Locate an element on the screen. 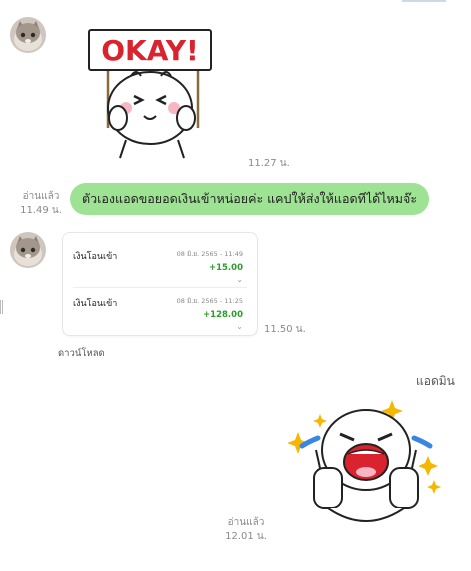 This screenshot has height=571, width=471. read-time: 12.01 น. is located at coordinates (246, 536).